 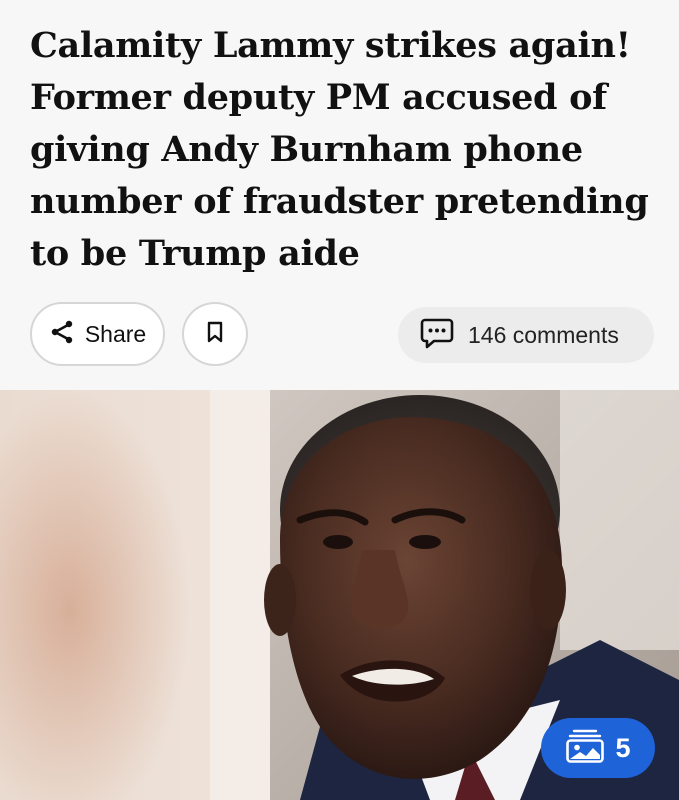 What do you see at coordinates (62, 334) in the screenshot?
I see `share-icon` at bounding box center [62, 334].